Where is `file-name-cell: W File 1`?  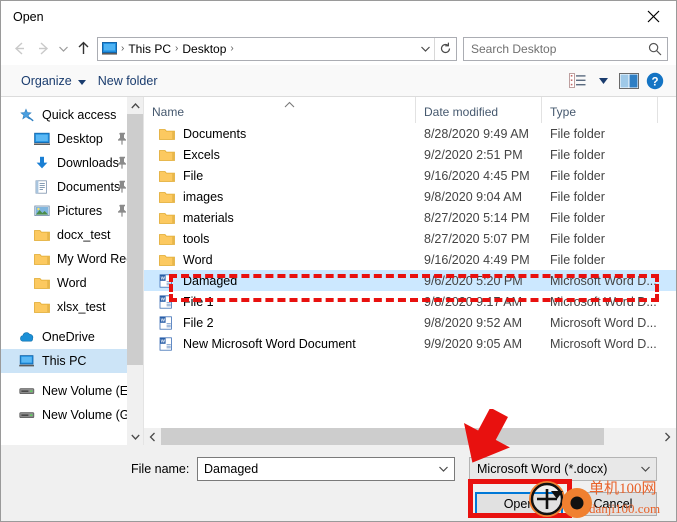
file-name-cell: W File 1 is located at coordinates (280, 302).